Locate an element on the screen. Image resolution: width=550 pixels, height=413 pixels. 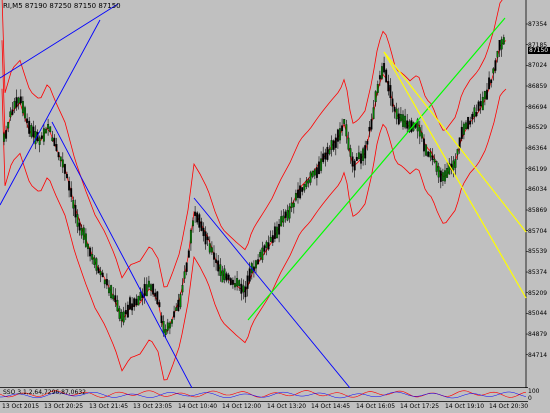
time-label: 14 Oct 16:05 is located at coordinates (376, 406).